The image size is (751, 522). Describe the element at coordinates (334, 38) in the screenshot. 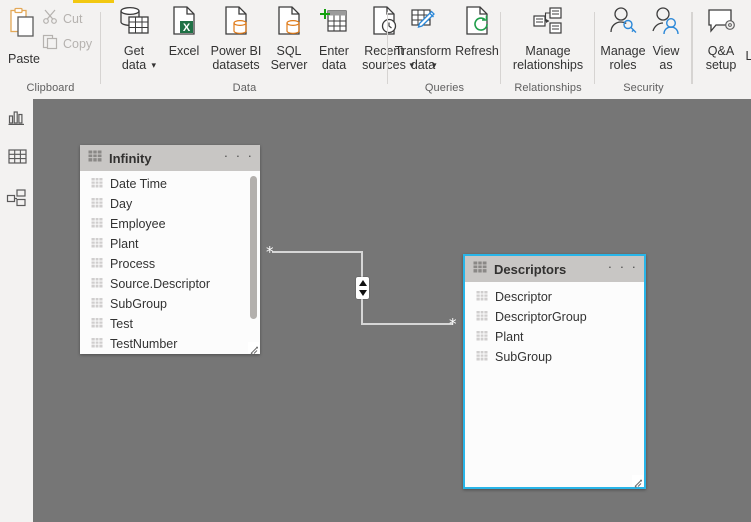

I see `enter-data-button: Enter data` at that location.